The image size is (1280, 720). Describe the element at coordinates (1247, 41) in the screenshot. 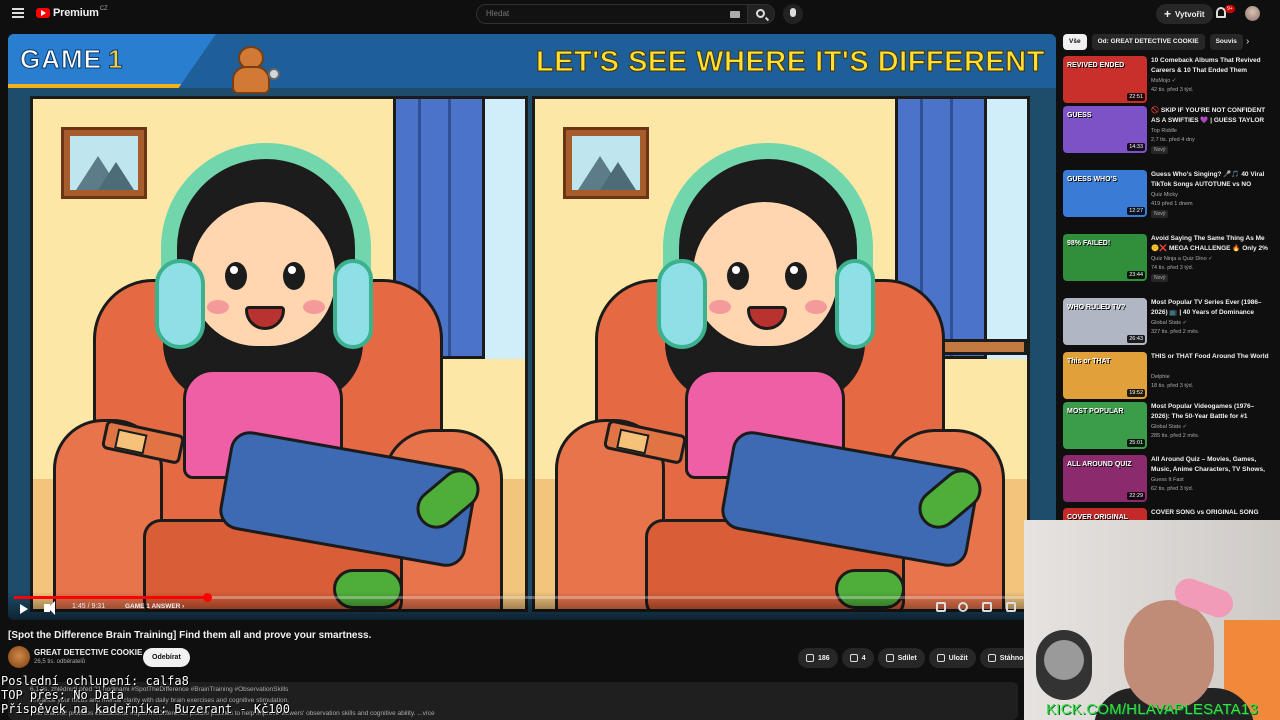

I see `chevron-right-icon: ›` at that location.